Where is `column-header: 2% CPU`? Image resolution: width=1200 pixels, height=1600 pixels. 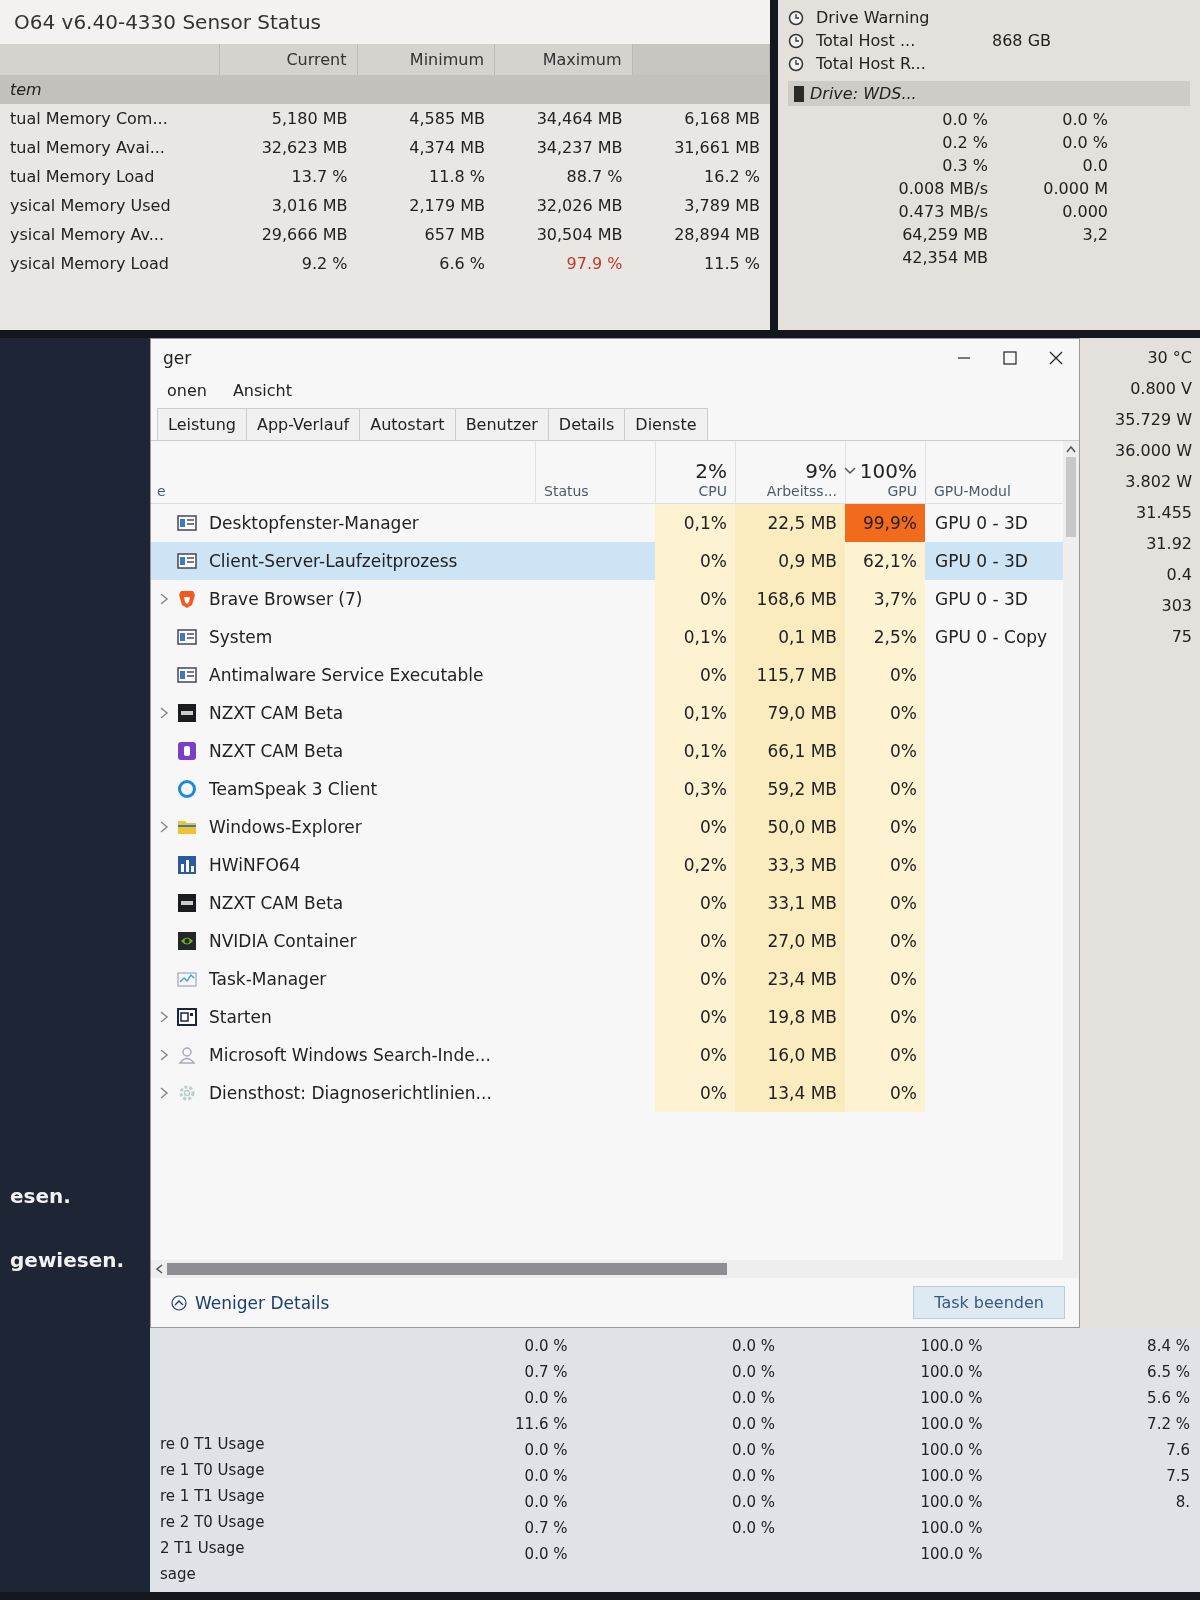 column-header: 2% CPU is located at coordinates (695, 472).